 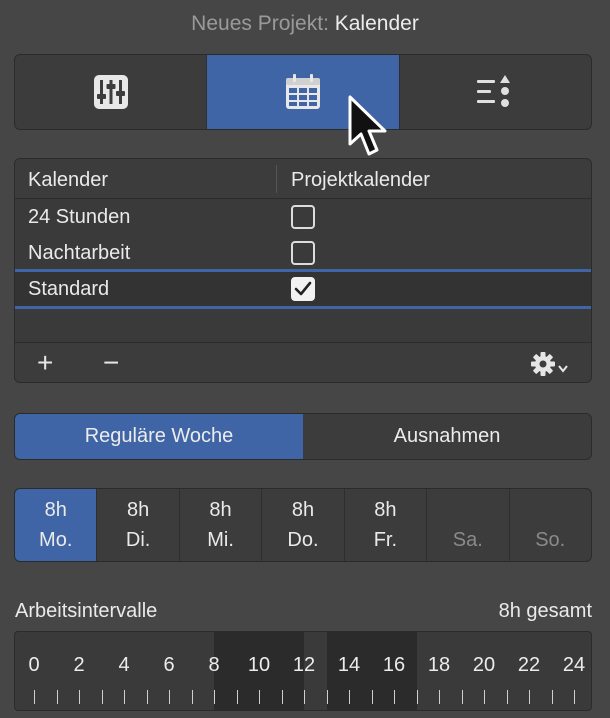 What do you see at coordinates (545, 611) in the screenshot?
I see `work-intervals-total: 8h gesamt` at bounding box center [545, 611].